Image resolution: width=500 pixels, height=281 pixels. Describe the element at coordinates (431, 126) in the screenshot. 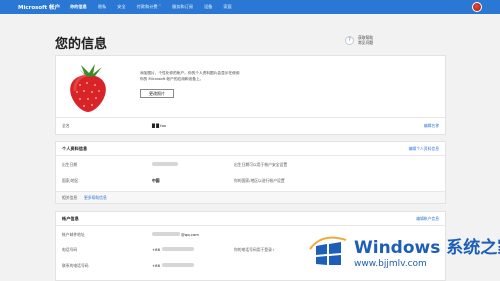

I see `edit-name-link: 编辑名称` at that location.